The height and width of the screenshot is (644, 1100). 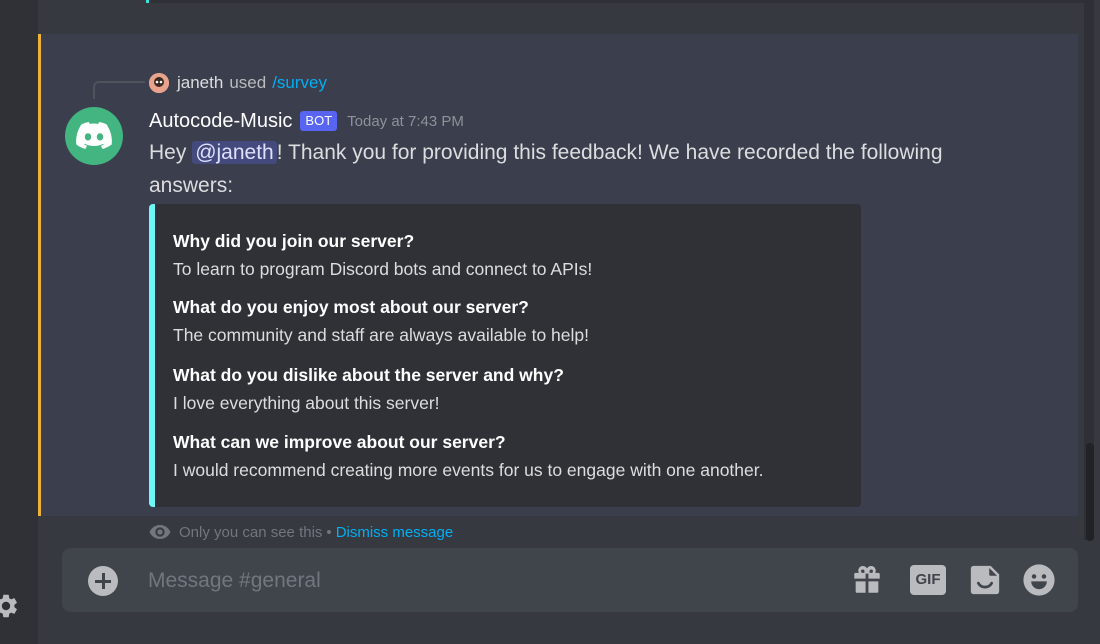 I want to click on gif-icon: GIF, so click(x=928, y=580).